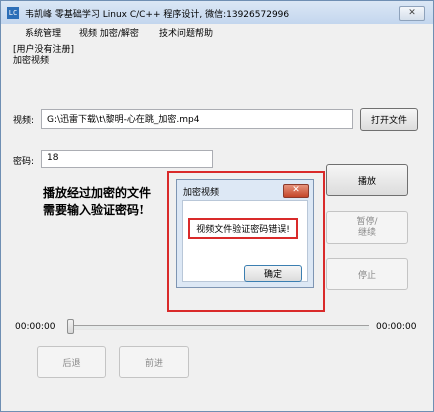 The width and height of the screenshot is (434, 412). Describe the element at coordinates (24, 121) in the screenshot. I see `video-label: 视频:` at that location.